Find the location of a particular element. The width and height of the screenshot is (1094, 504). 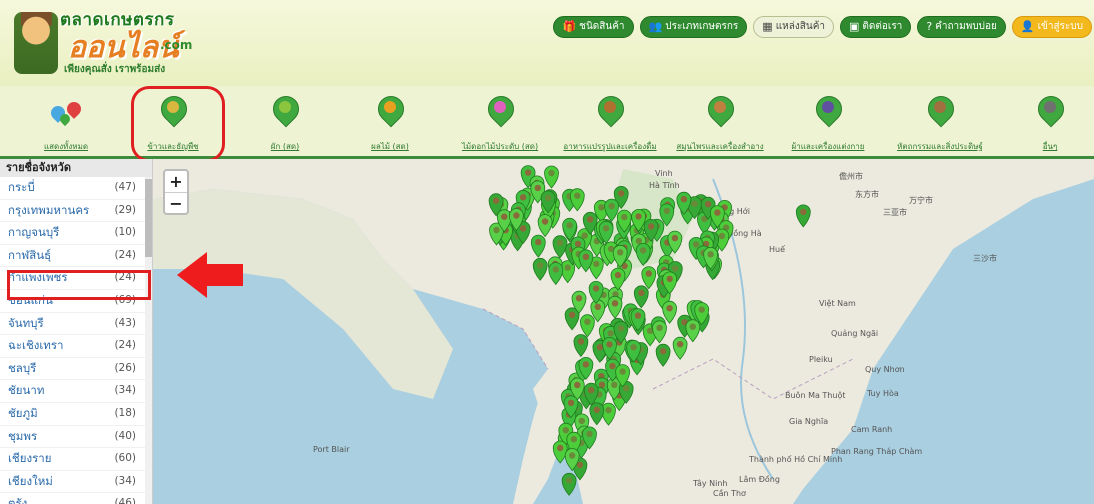

farmer-mascot-icon is located at coordinates (36, 43).